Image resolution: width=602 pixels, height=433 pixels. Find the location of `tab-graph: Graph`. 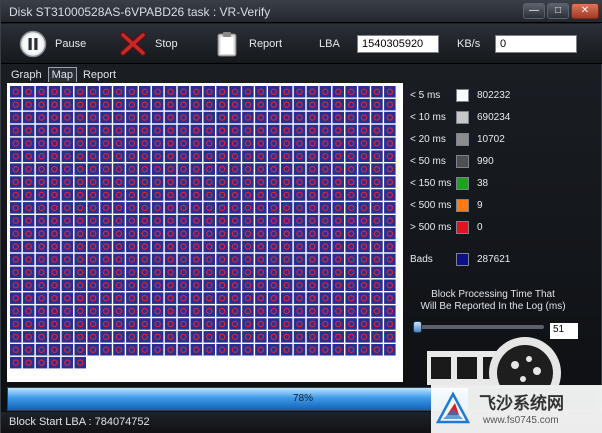

tab-graph: Graph is located at coordinates (26, 74).